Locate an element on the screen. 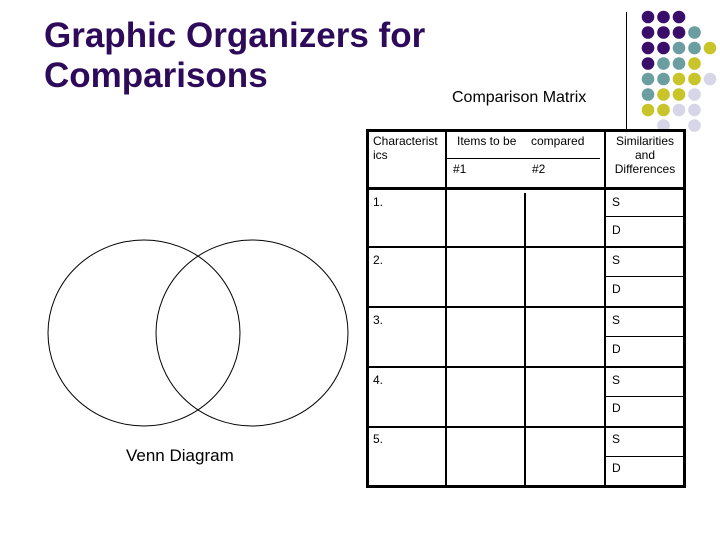  header-items-left: Items to be is located at coordinates (487, 141).